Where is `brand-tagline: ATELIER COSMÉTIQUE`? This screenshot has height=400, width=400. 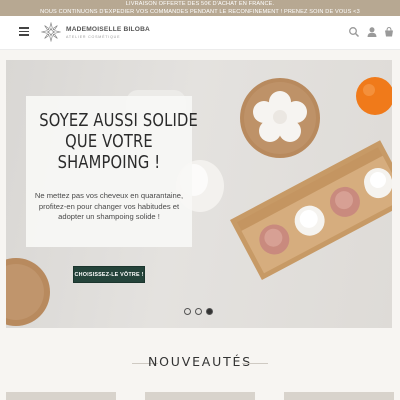
brand-tagline: ATELIER COSMÉTIQUE is located at coordinates (93, 37).